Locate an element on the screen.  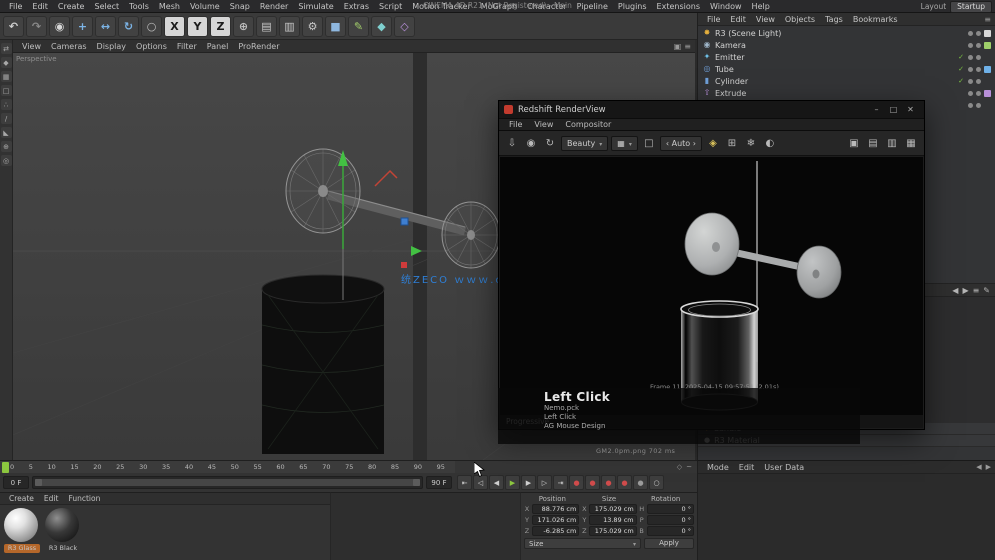
viewport-menu-item: View is located at coordinates (31, 46).